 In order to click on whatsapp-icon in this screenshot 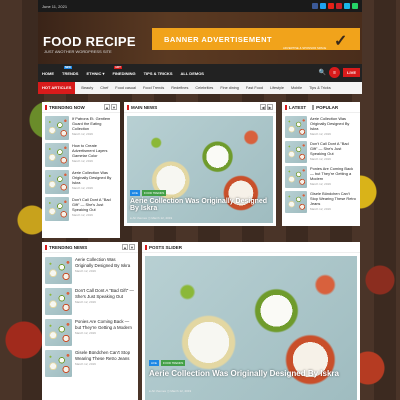, I will do `click(355, 6)`.